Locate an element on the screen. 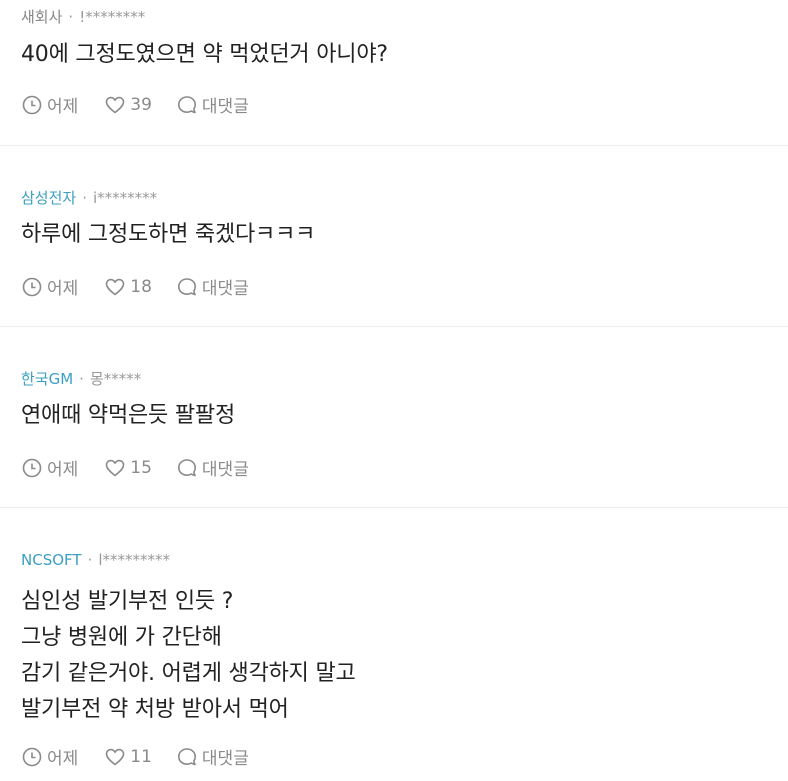 The image size is (788, 781). comment-meta: 한국GM · 몽***** is located at coordinates (81, 379).